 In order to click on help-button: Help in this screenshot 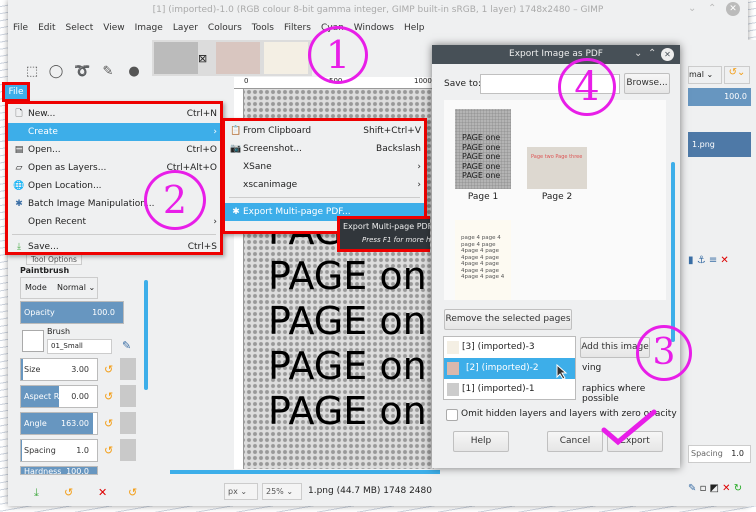, I will do `click(481, 441)`.